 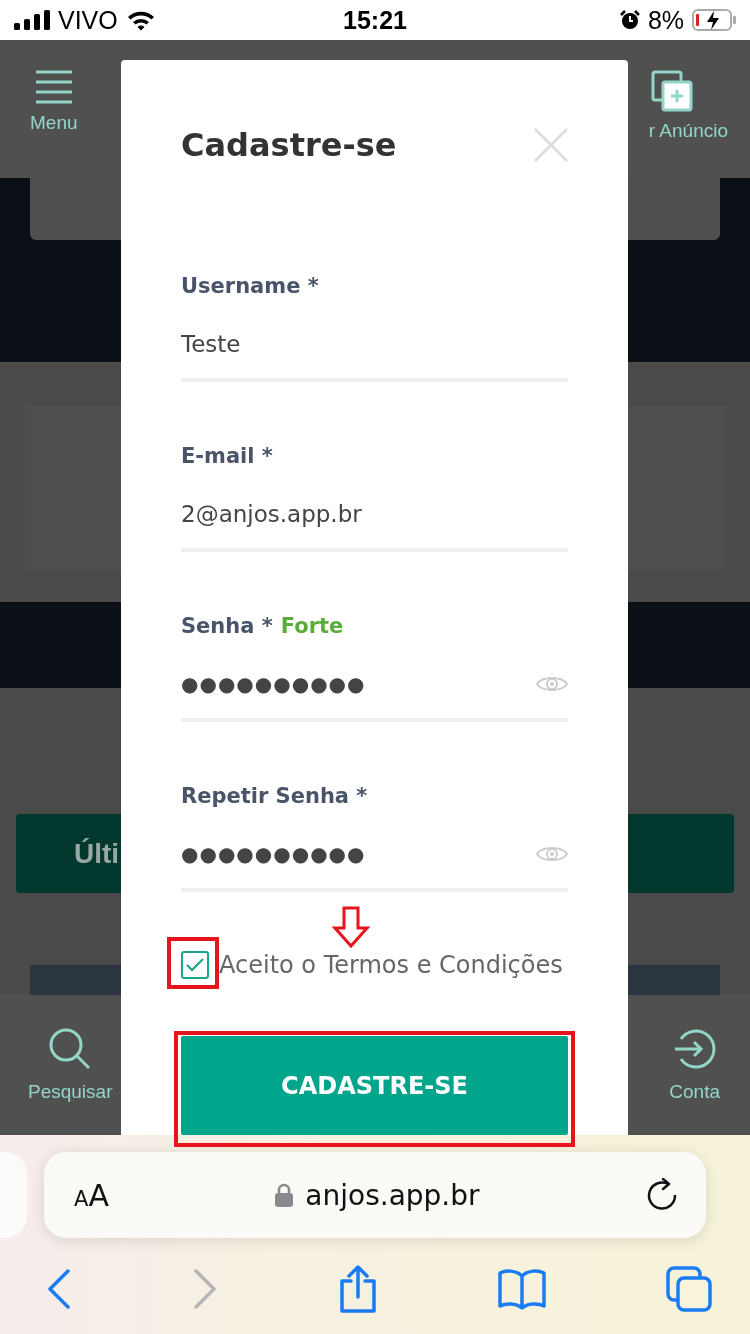 What do you see at coordinates (694, 1049) in the screenshot?
I see `login-icon` at bounding box center [694, 1049].